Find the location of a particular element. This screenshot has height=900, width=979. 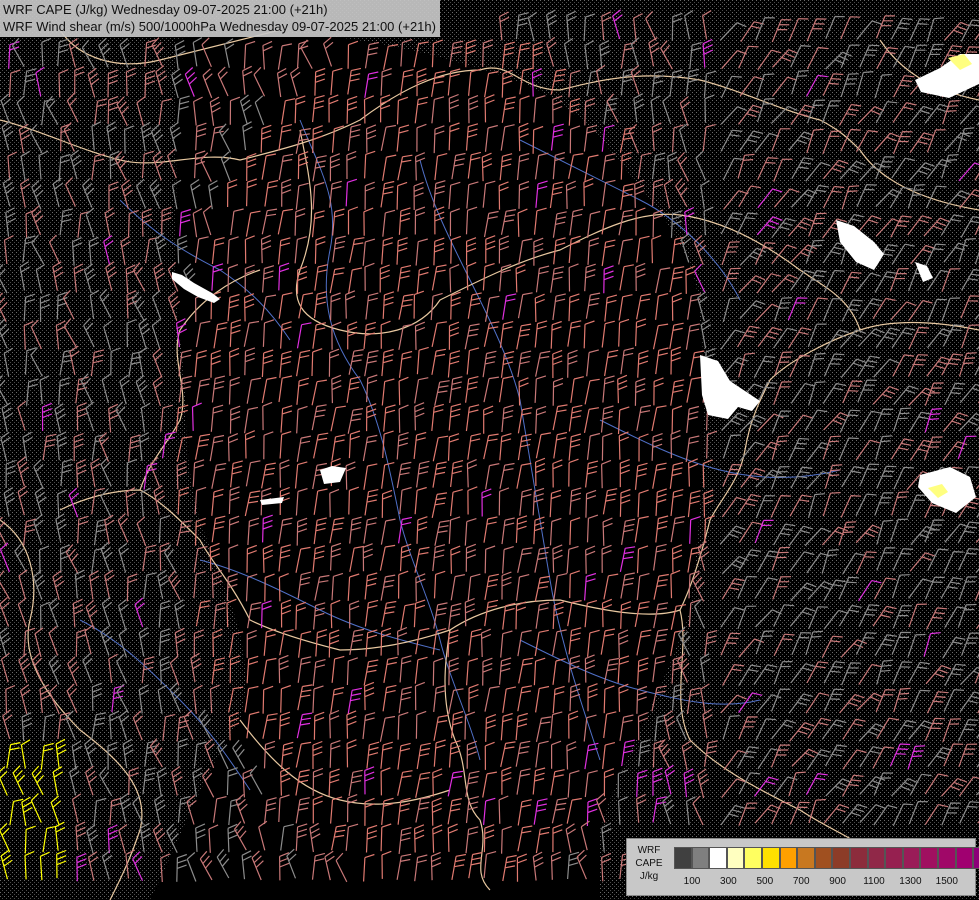

legend-tick-label: 500 is located at coordinates (765, 881).